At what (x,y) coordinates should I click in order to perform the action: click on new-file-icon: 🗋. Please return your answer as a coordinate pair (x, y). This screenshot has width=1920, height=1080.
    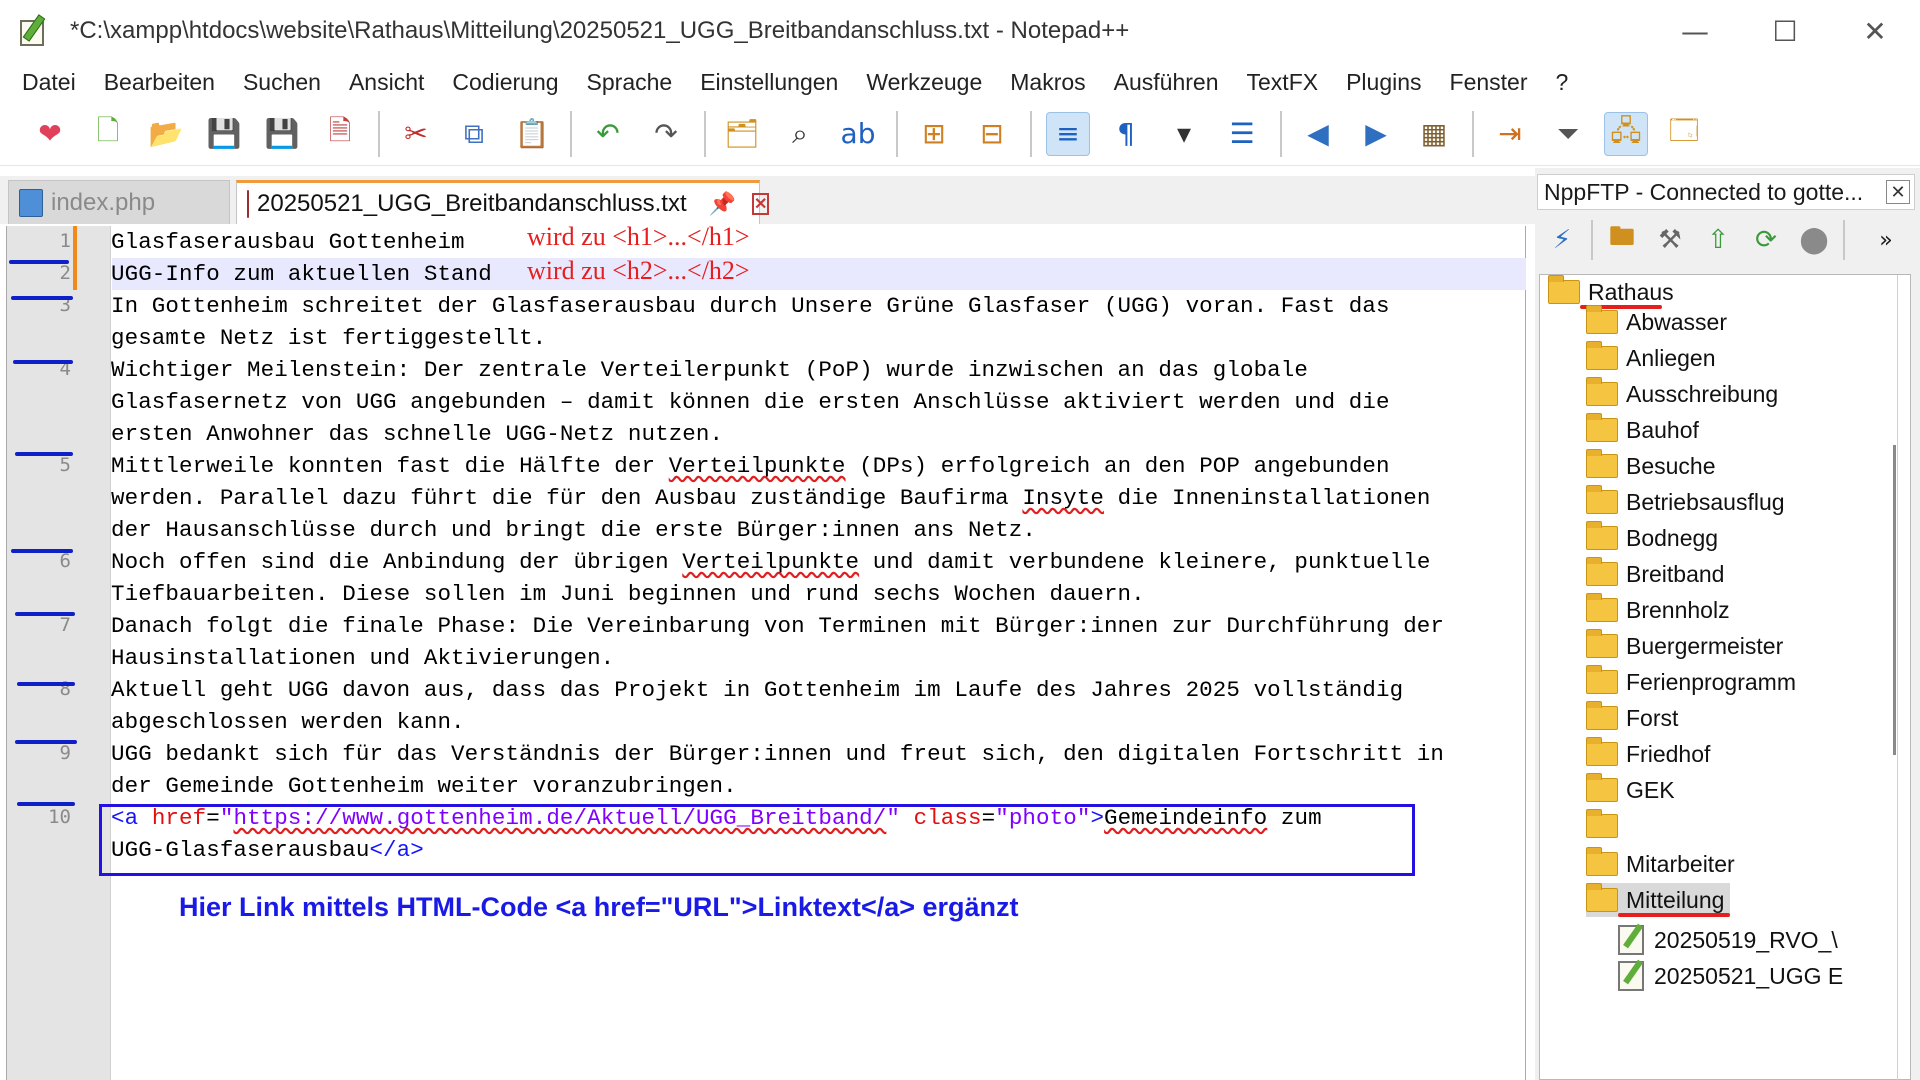
    Looking at the image, I should click on (108, 134).